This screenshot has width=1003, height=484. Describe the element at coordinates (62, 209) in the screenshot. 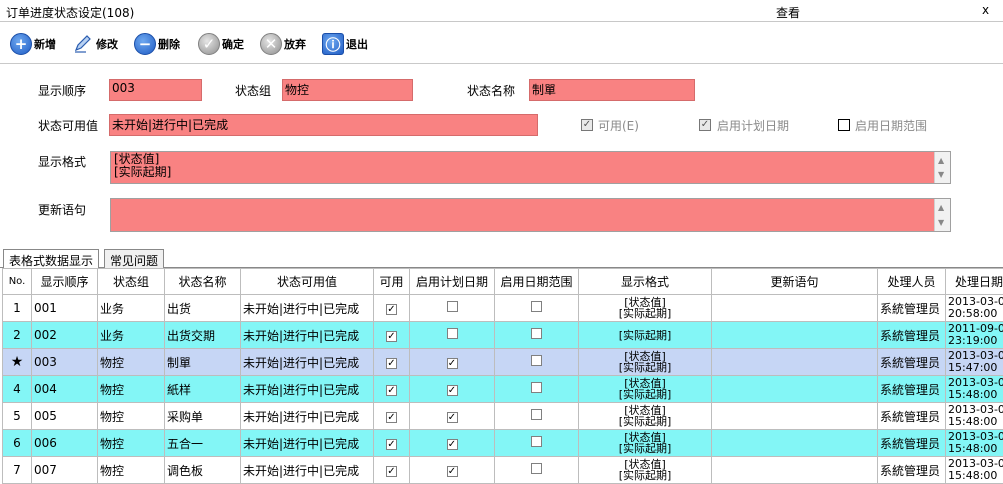

I see `update-label: 更新语句` at that location.